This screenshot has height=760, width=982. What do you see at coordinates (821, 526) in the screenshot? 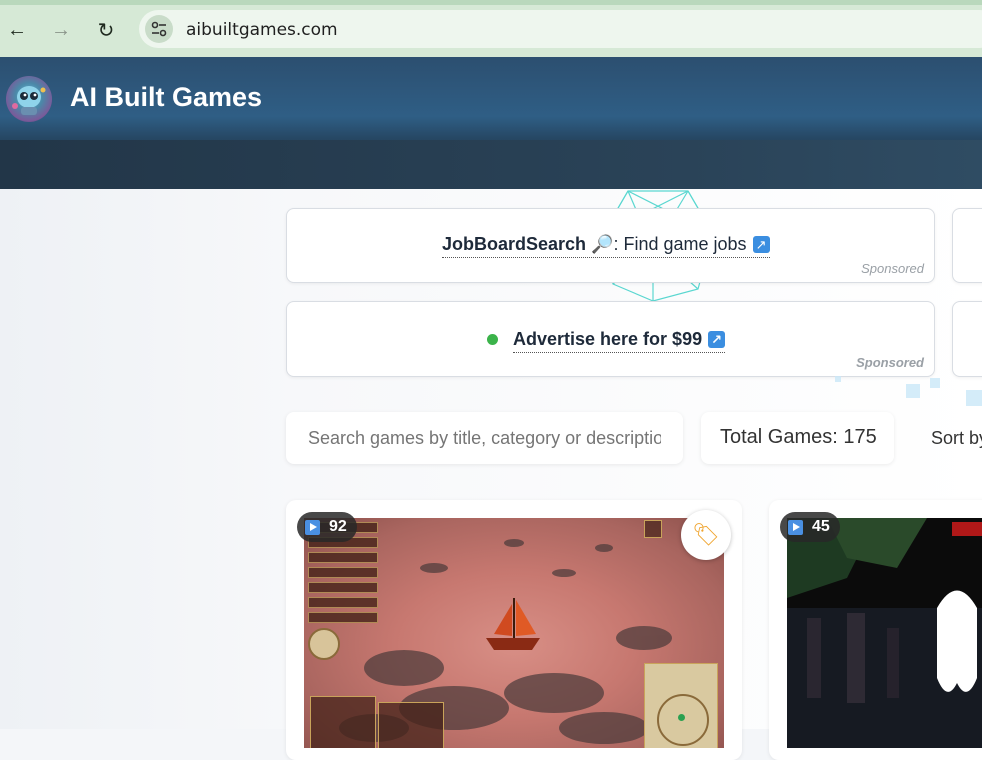
I see `play-count: 45` at bounding box center [821, 526].